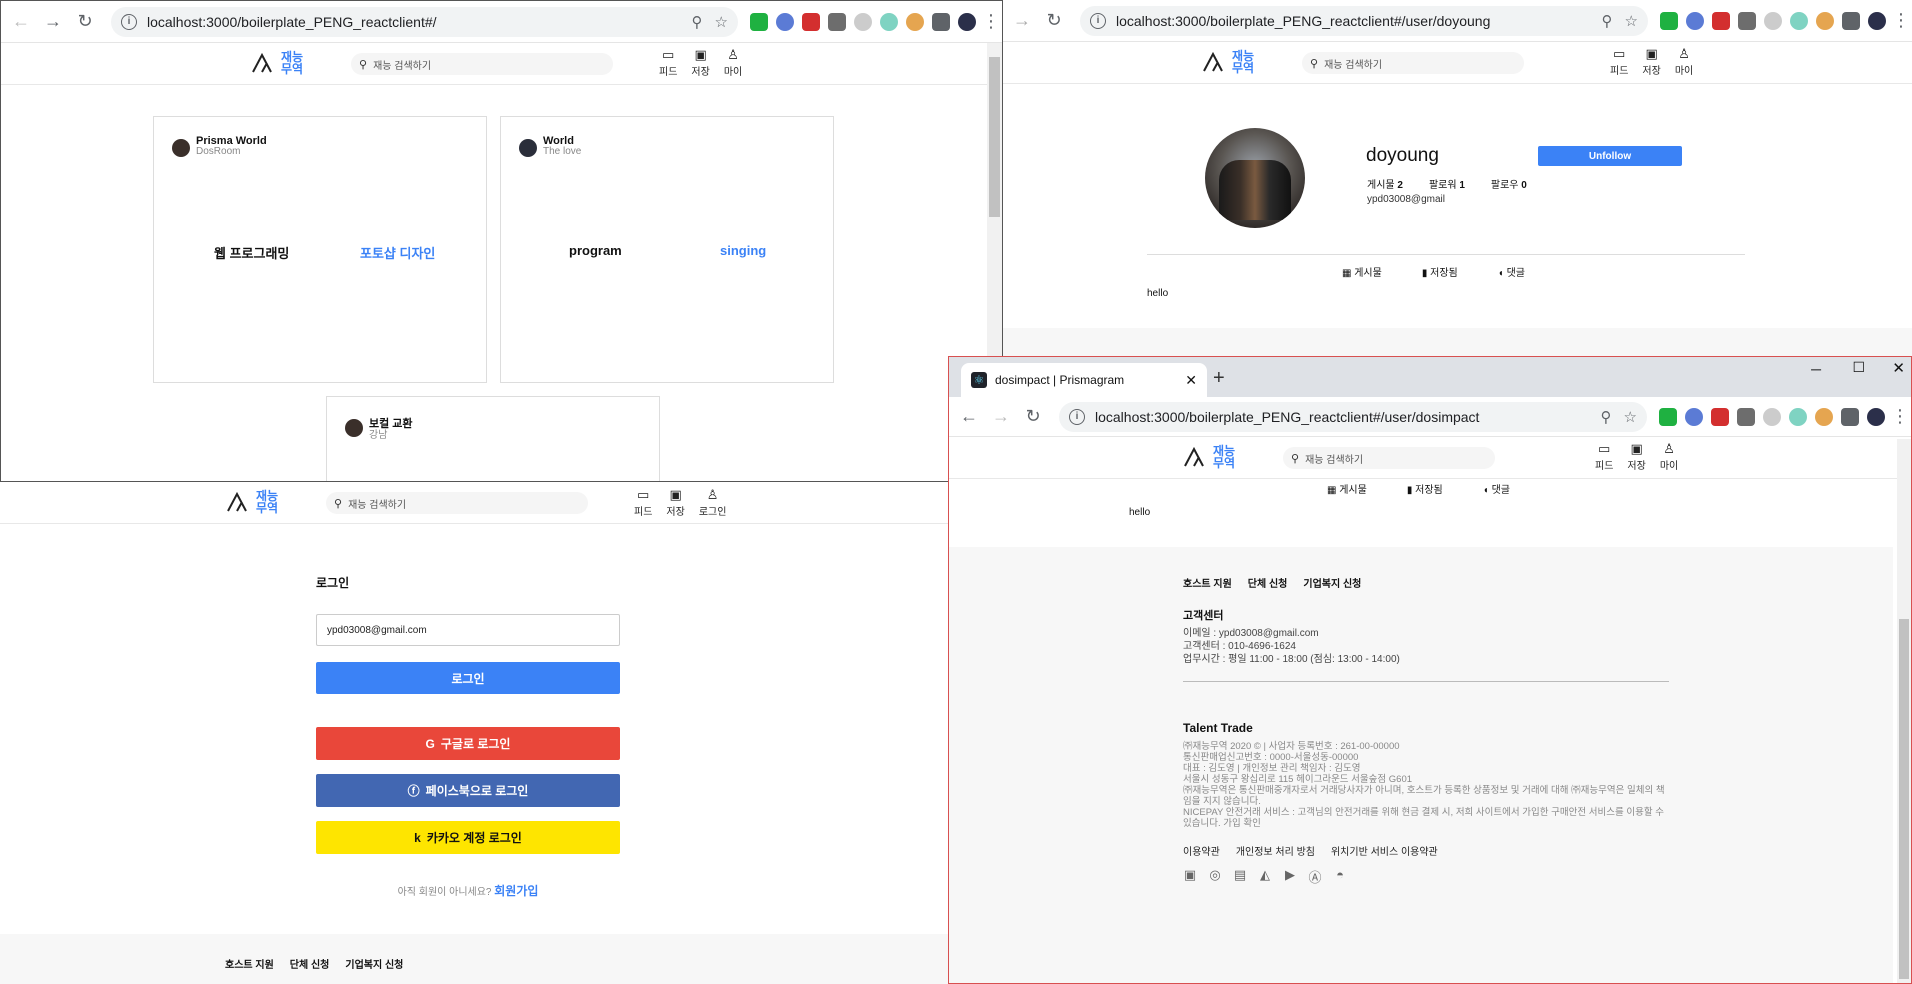 Image resolution: width=1912 pixels, height=984 pixels. I want to click on nav-login: ♙ 로그인, so click(713, 502).